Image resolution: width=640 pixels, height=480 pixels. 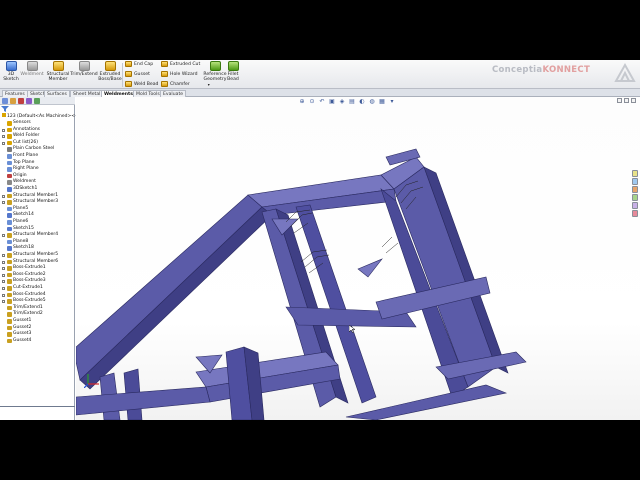 I want to click on reference-triad-icon, so click(x=91, y=381).